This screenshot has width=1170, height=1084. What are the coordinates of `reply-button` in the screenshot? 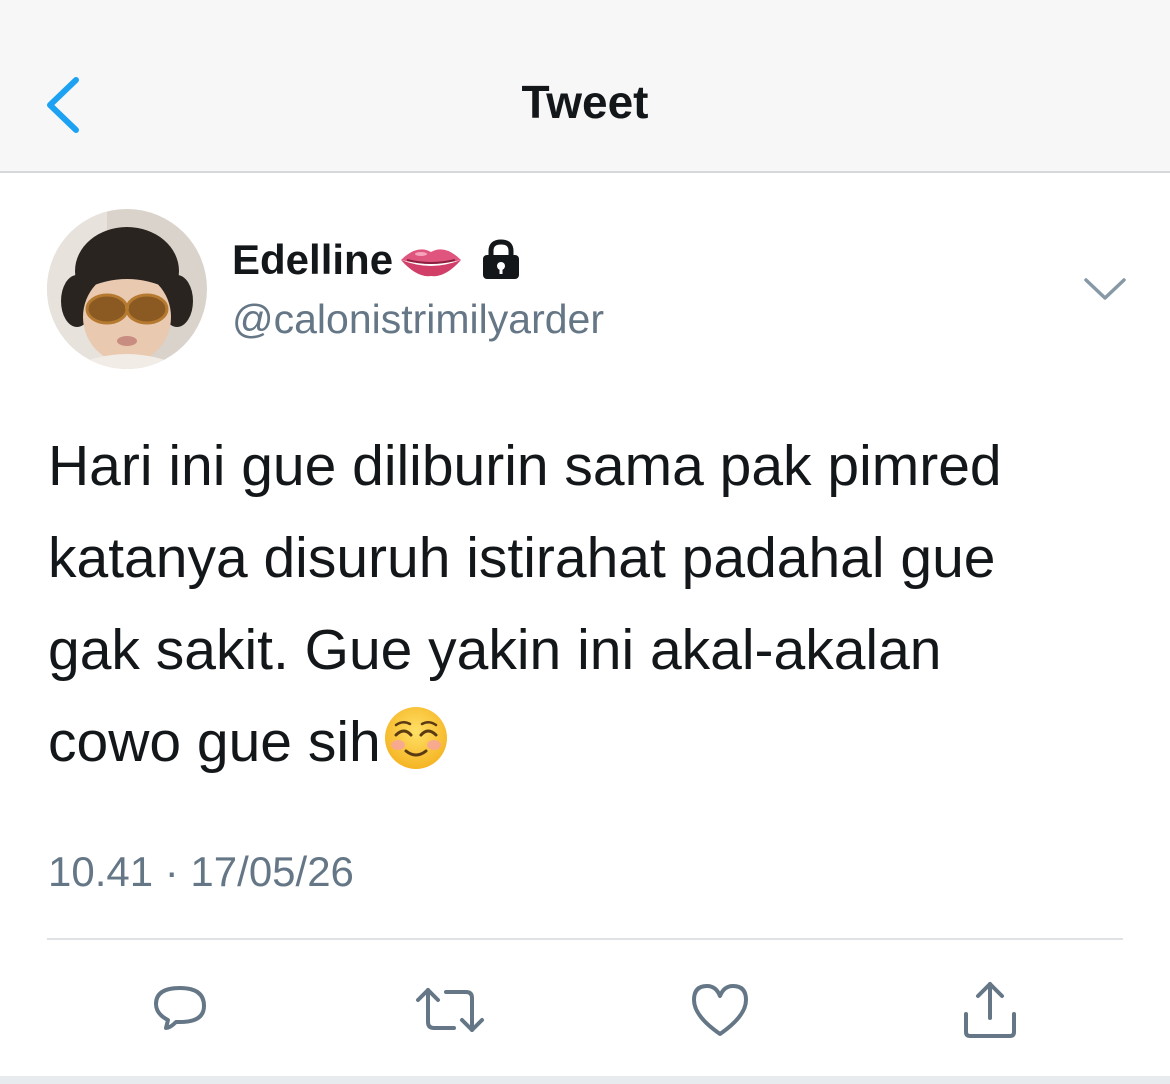 It's located at (180, 1010).